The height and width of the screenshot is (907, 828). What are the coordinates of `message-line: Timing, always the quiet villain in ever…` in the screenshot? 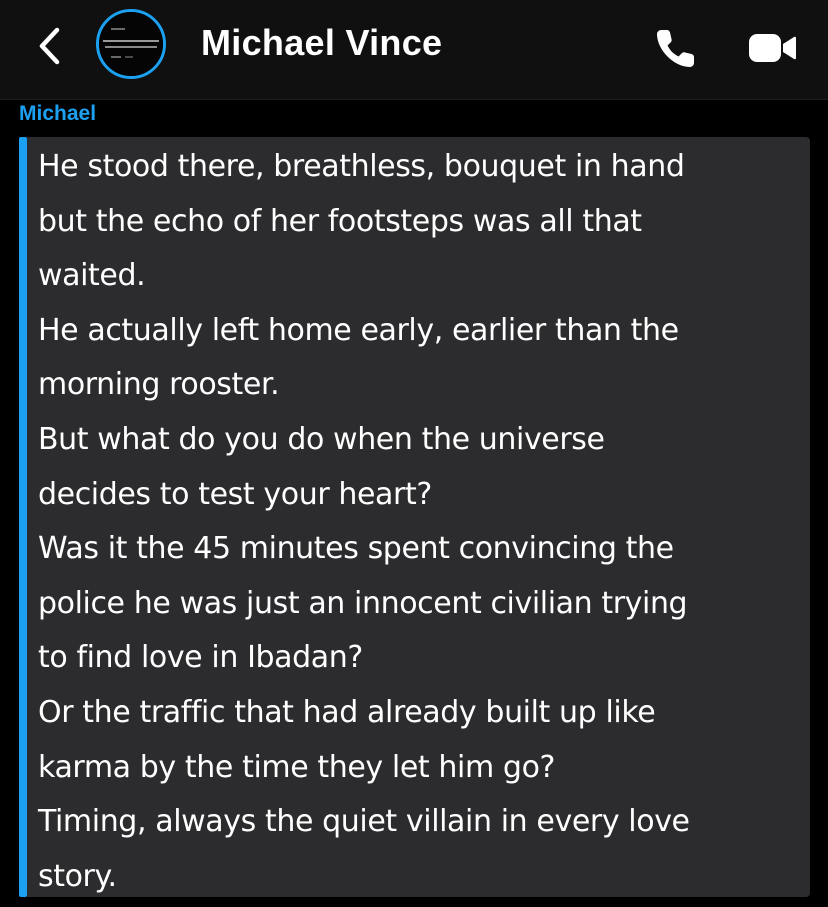 It's located at (364, 822).